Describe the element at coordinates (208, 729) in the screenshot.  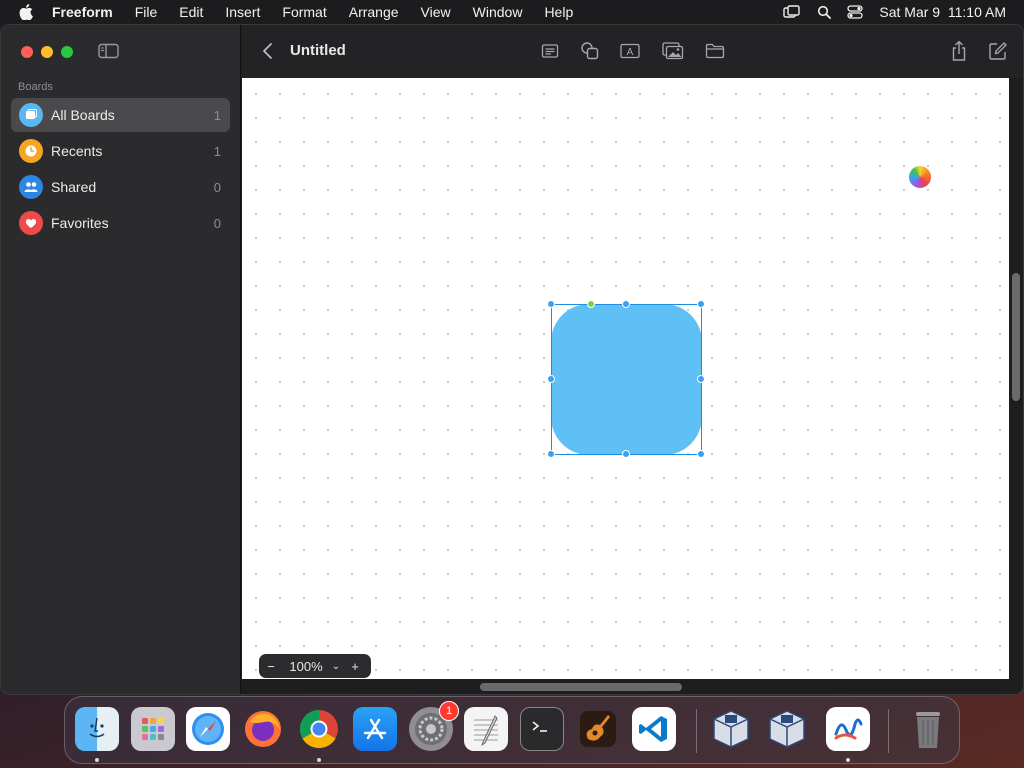
I see `safari-icon` at that location.